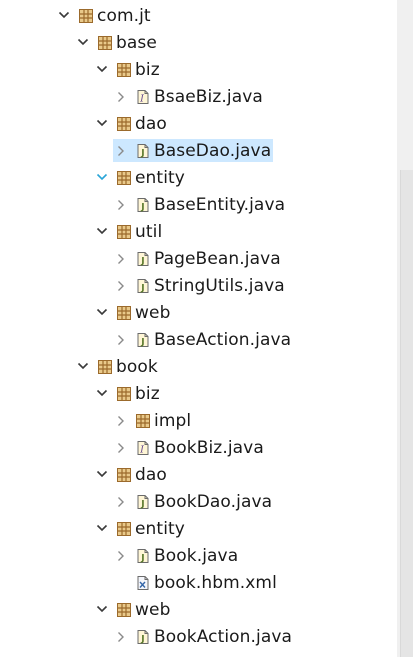 The image size is (413, 657). What do you see at coordinates (153, 420) in the screenshot?
I see `tree-node-impl: impl` at bounding box center [153, 420].